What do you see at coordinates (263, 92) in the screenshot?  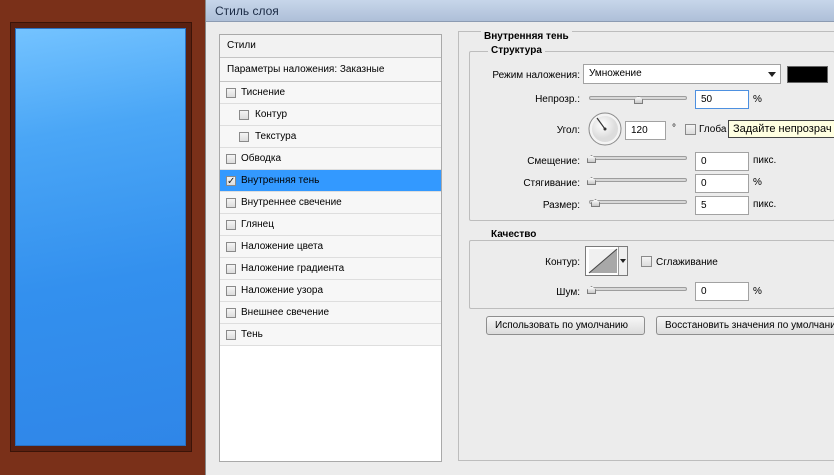 I see `style-item-label: Тиснение` at bounding box center [263, 92].